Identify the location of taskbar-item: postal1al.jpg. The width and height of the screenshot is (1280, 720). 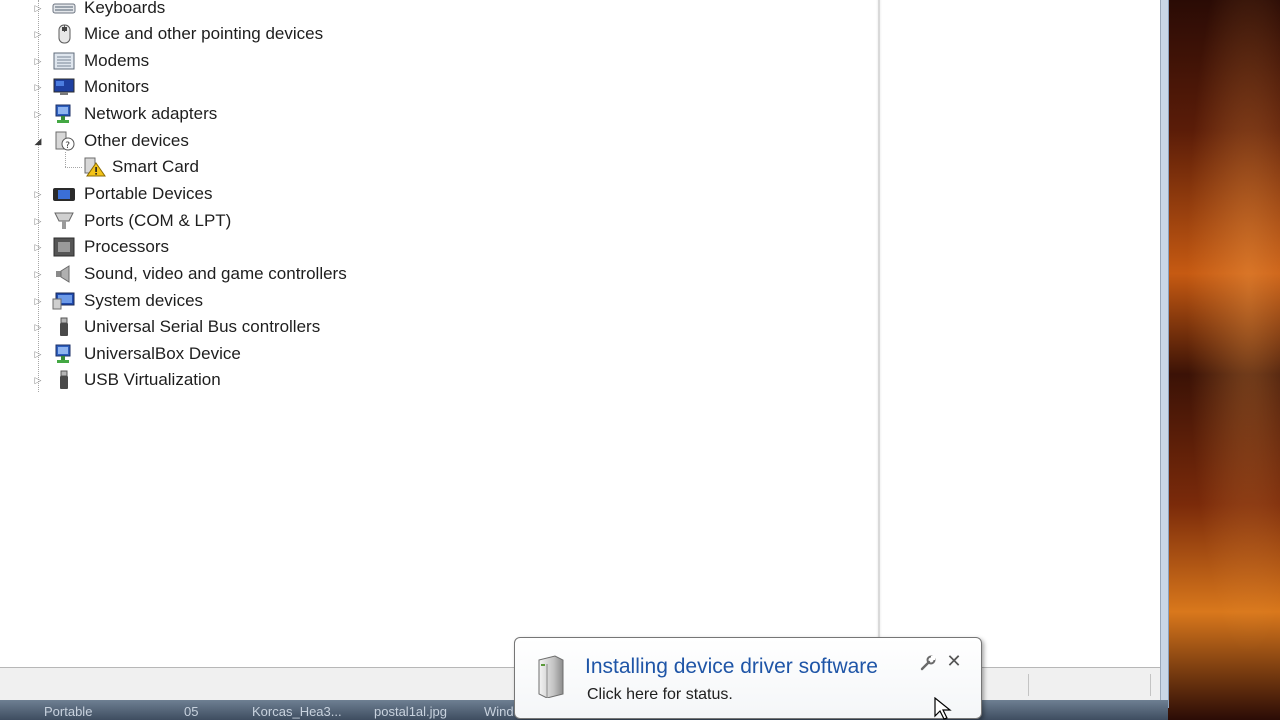
(410, 711).